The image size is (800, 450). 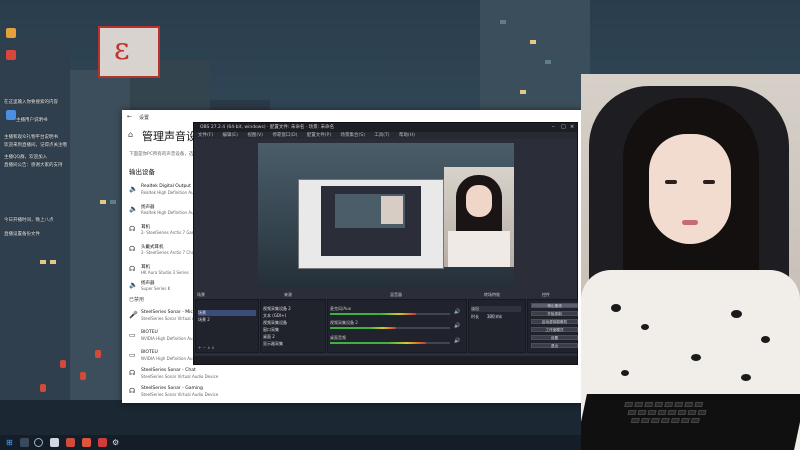 I want to click on app-icon, so click(x=102, y=442).